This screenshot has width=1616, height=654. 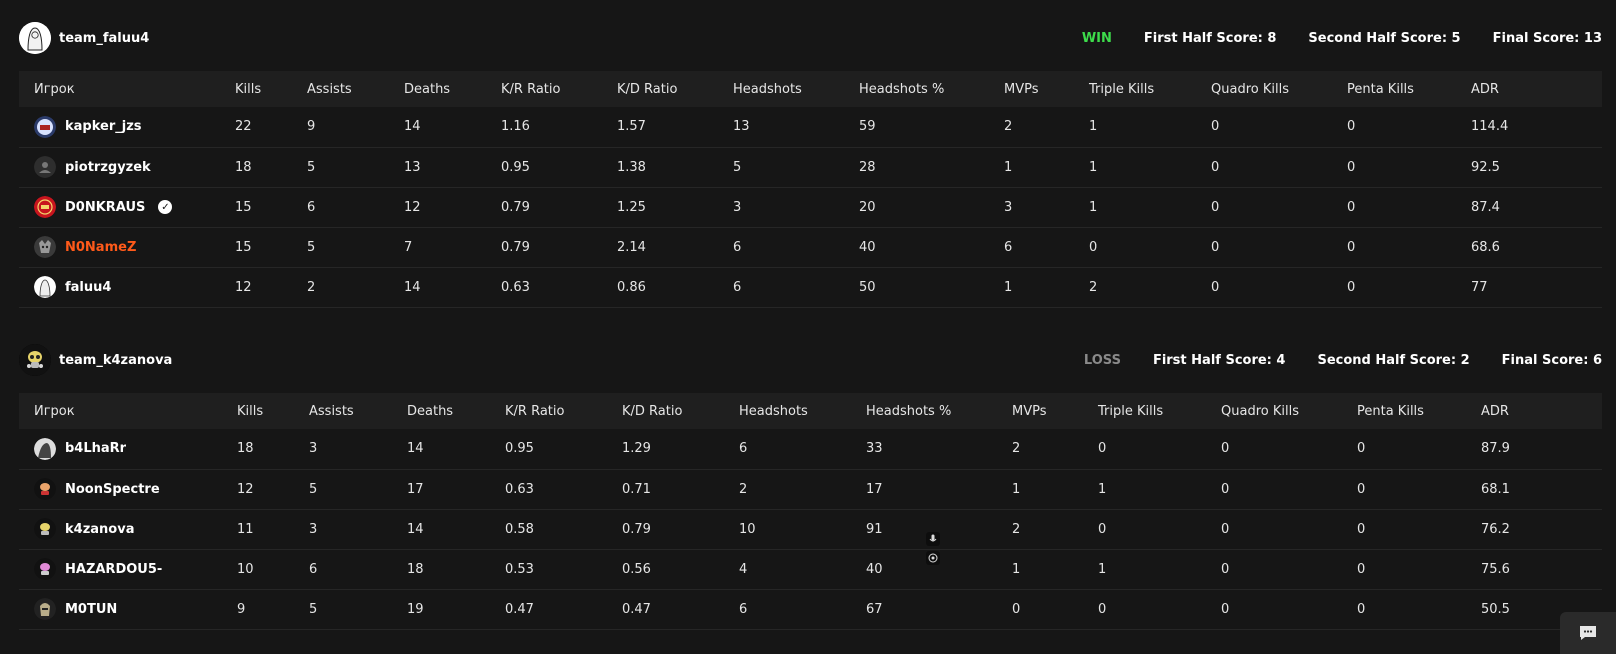 What do you see at coordinates (933, 539) in the screenshot?
I see `microphone-icon` at bounding box center [933, 539].